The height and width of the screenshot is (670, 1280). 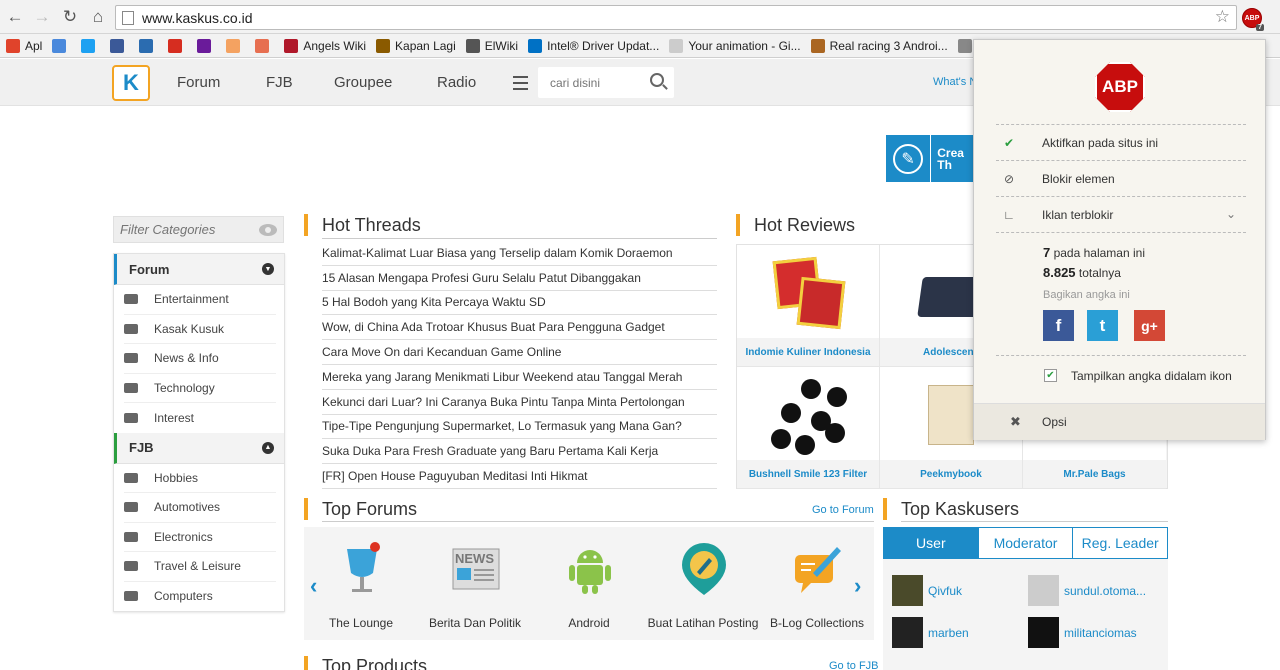 I want to click on create-thread-button: ✎ Crea Th, so click(x=931, y=158).